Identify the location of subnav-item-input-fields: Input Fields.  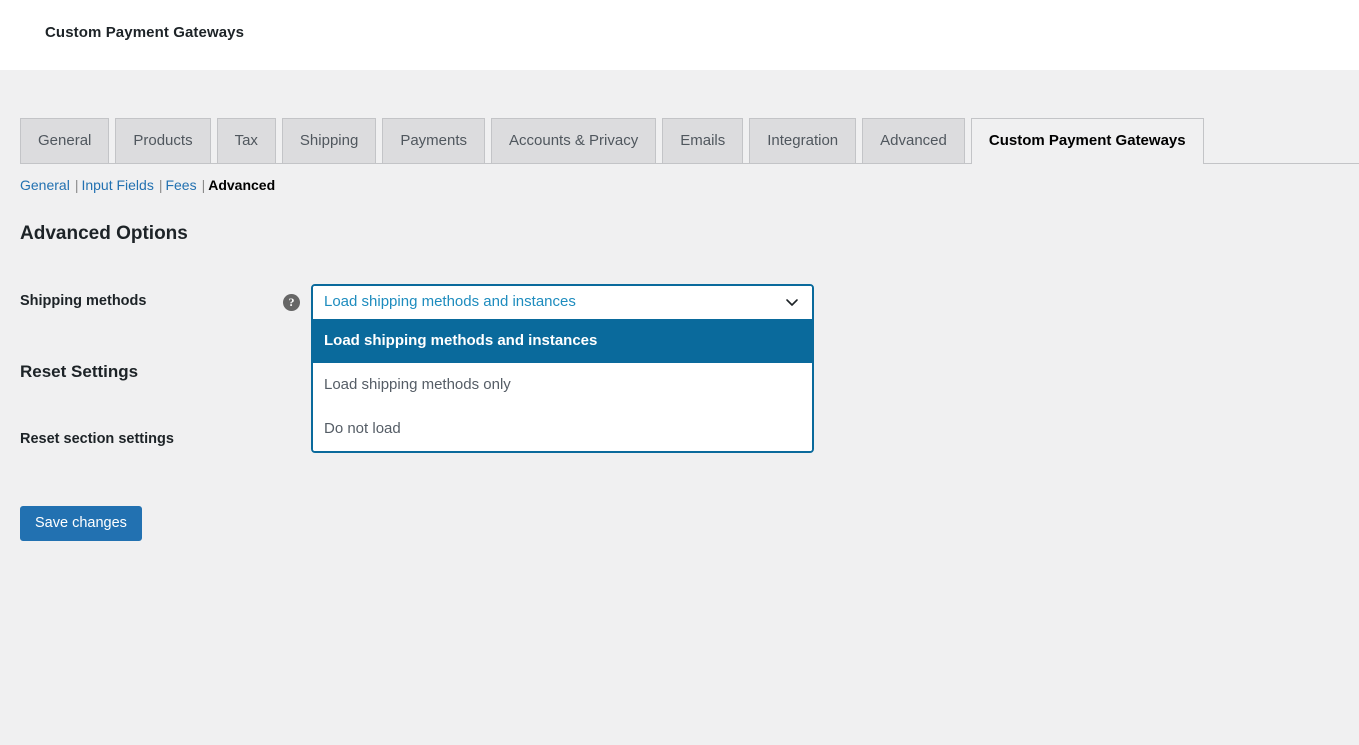
(117, 185).